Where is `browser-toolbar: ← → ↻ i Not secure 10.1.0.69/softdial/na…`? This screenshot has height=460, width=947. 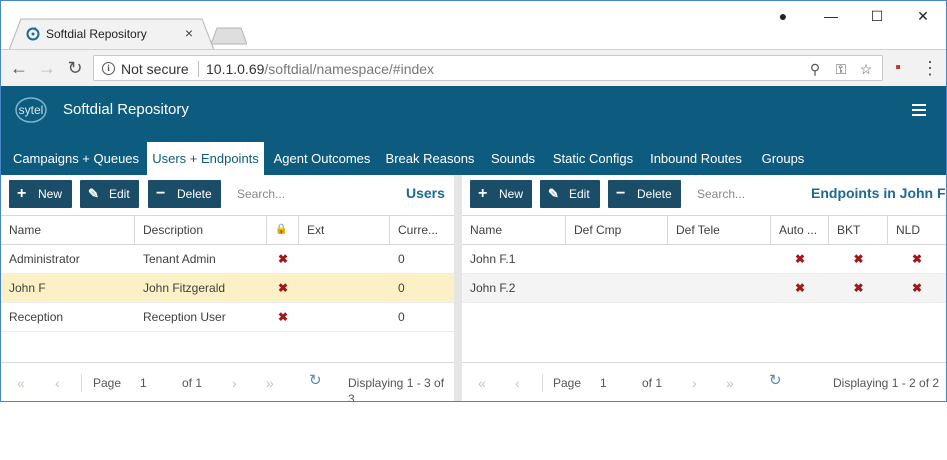 browser-toolbar: ← → ↻ i Not secure 10.1.0.69/softdial/na… is located at coordinates (473, 67).